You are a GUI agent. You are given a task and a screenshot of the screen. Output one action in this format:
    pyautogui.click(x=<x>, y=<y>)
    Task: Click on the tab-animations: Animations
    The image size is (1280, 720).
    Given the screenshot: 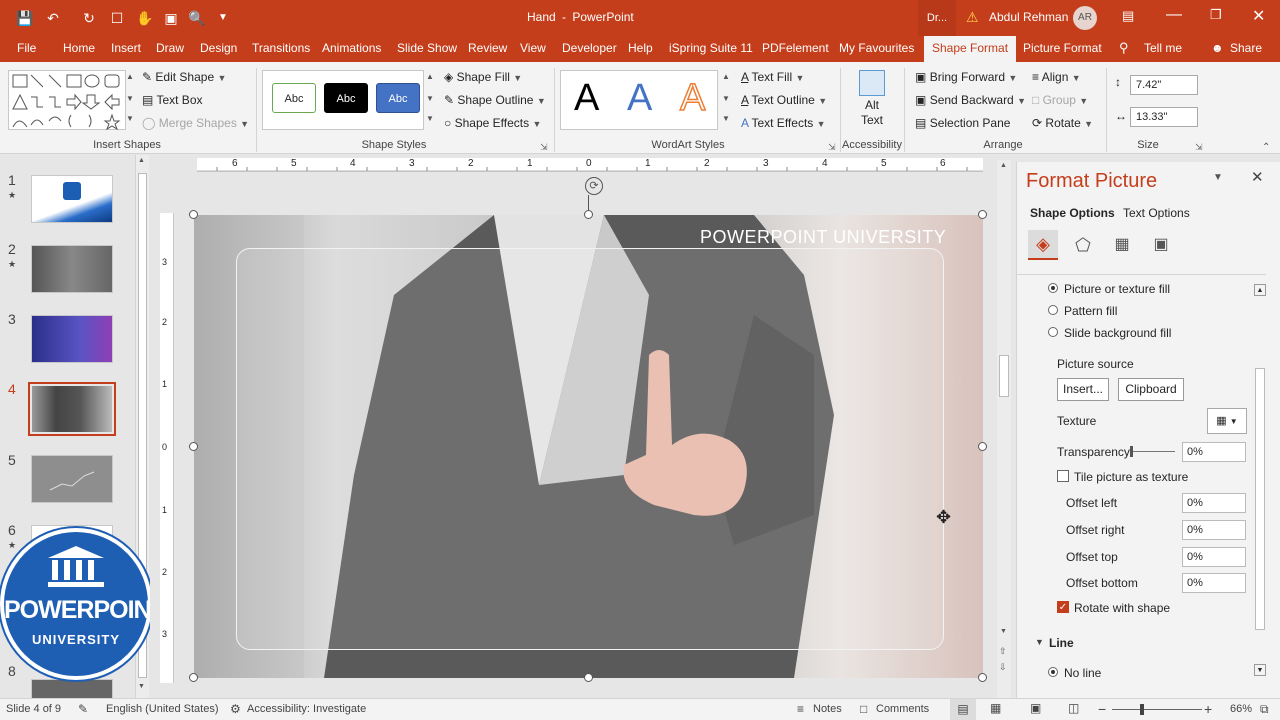 What is the action you would take?
    pyautogui.click(x=351, y=49)
    